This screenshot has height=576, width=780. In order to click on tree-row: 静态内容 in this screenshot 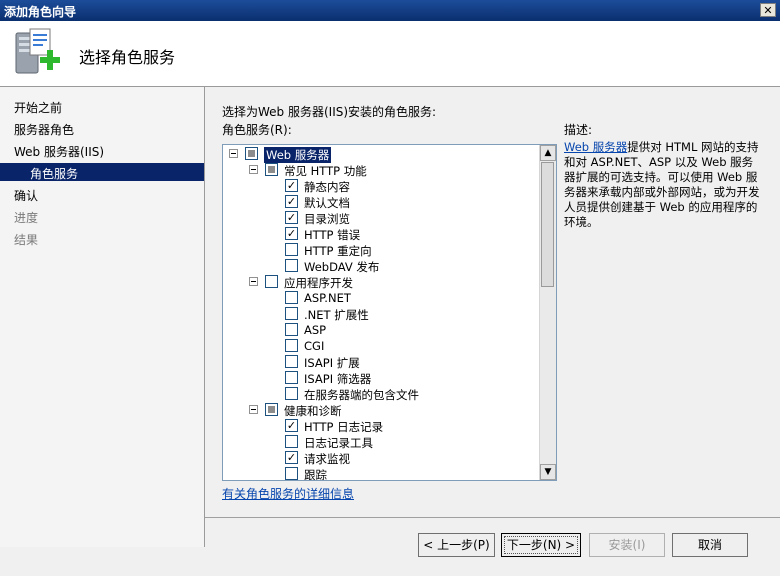, I will do `click(381, 186)`.